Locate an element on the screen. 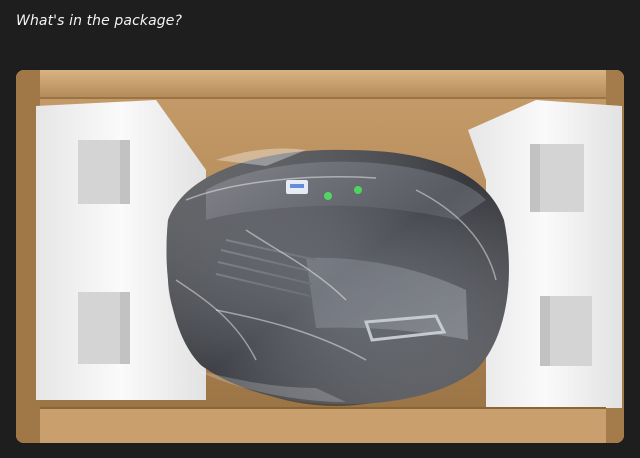 The width and height of the screenshot is (640, 458). box-top-flap is located at coordinates (320, 84).